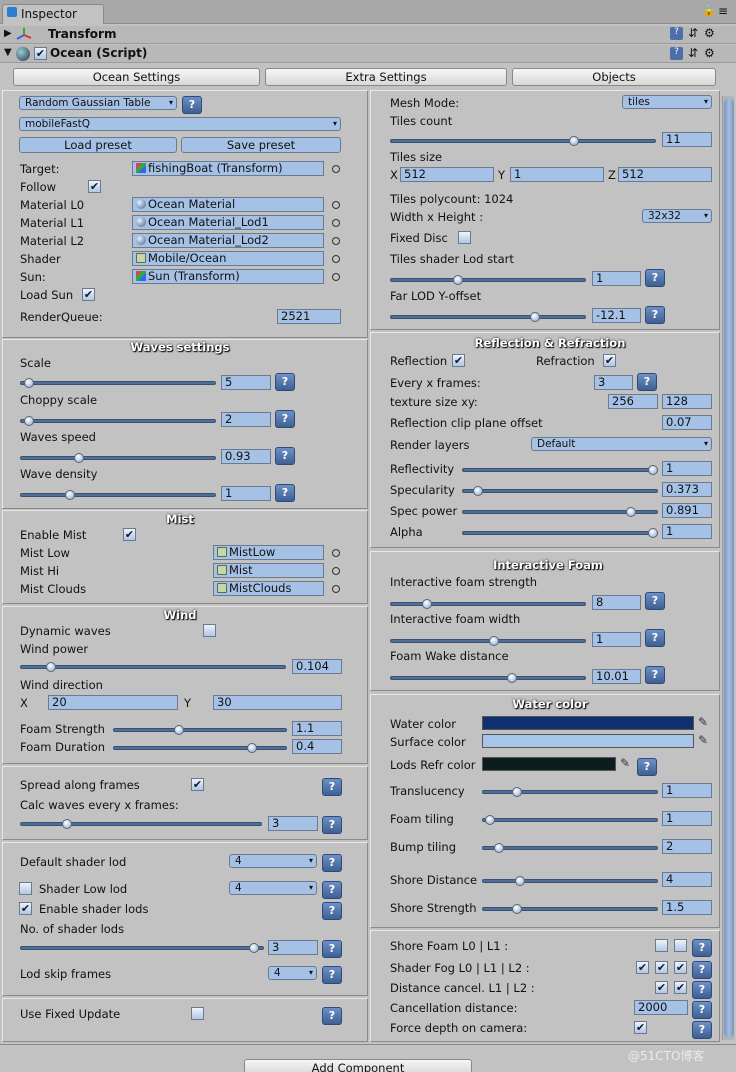  I want to click on inspector-scrollbar, so click(728, 568).